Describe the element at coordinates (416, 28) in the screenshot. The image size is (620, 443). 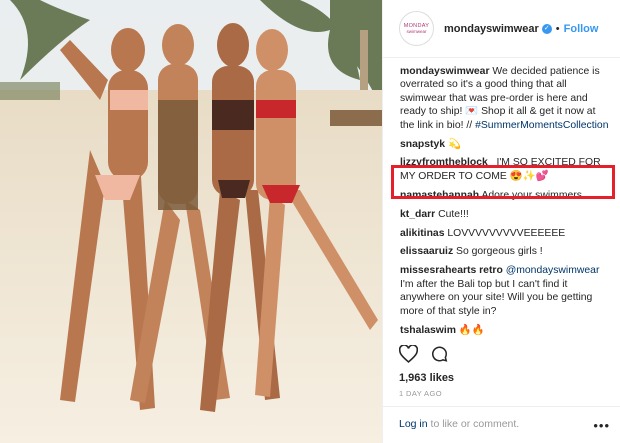
I see `profile-avatar: MONDAY swimwear` at that location.